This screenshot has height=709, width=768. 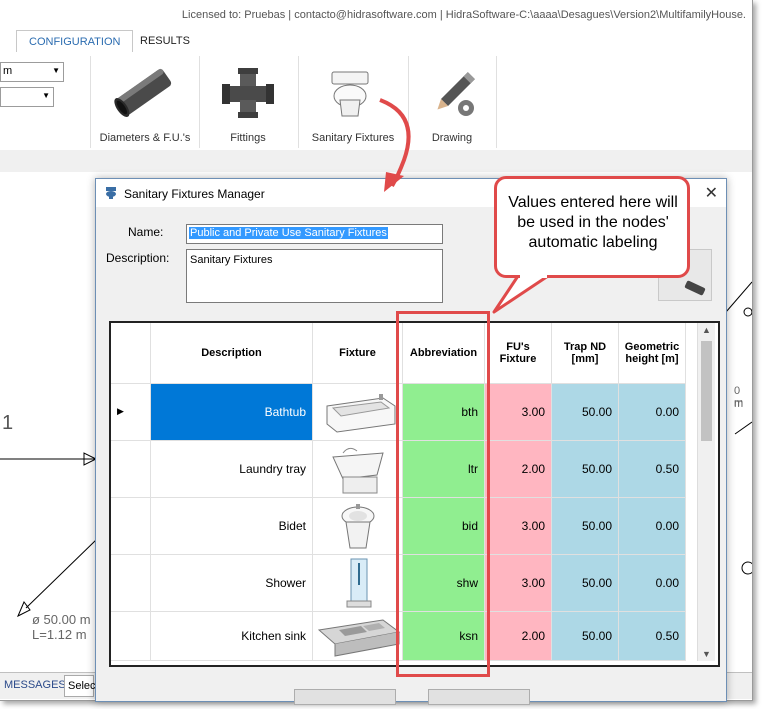 What do you see at coordinates (533, 275) in the screenshot?
I see `callout-tail-mask` at bounding box center [533, 275].